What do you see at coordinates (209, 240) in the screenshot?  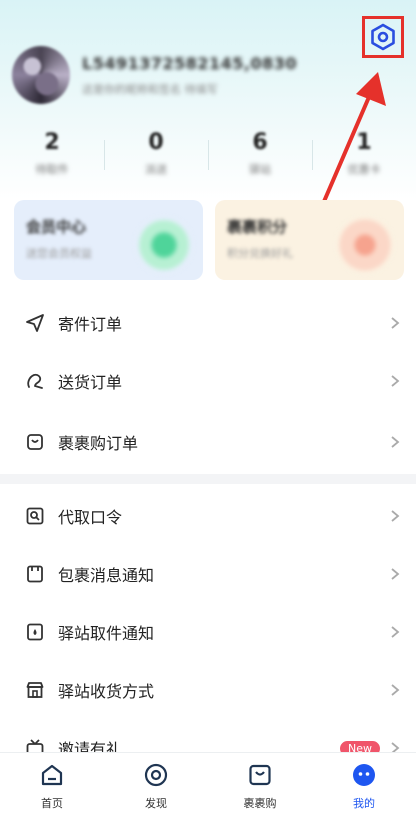 I see `promo-cards: 会员中心 送您会员权益 裹裹积分 积分兑换好礼` at bounding box center [209, 240].